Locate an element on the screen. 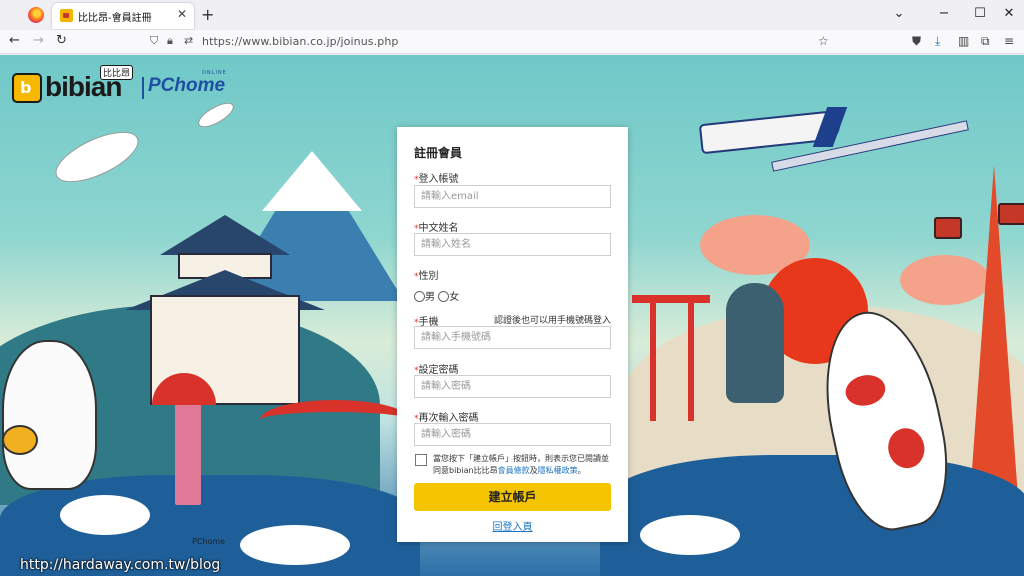  gender-male-radio is located at coordinates (419, 296).